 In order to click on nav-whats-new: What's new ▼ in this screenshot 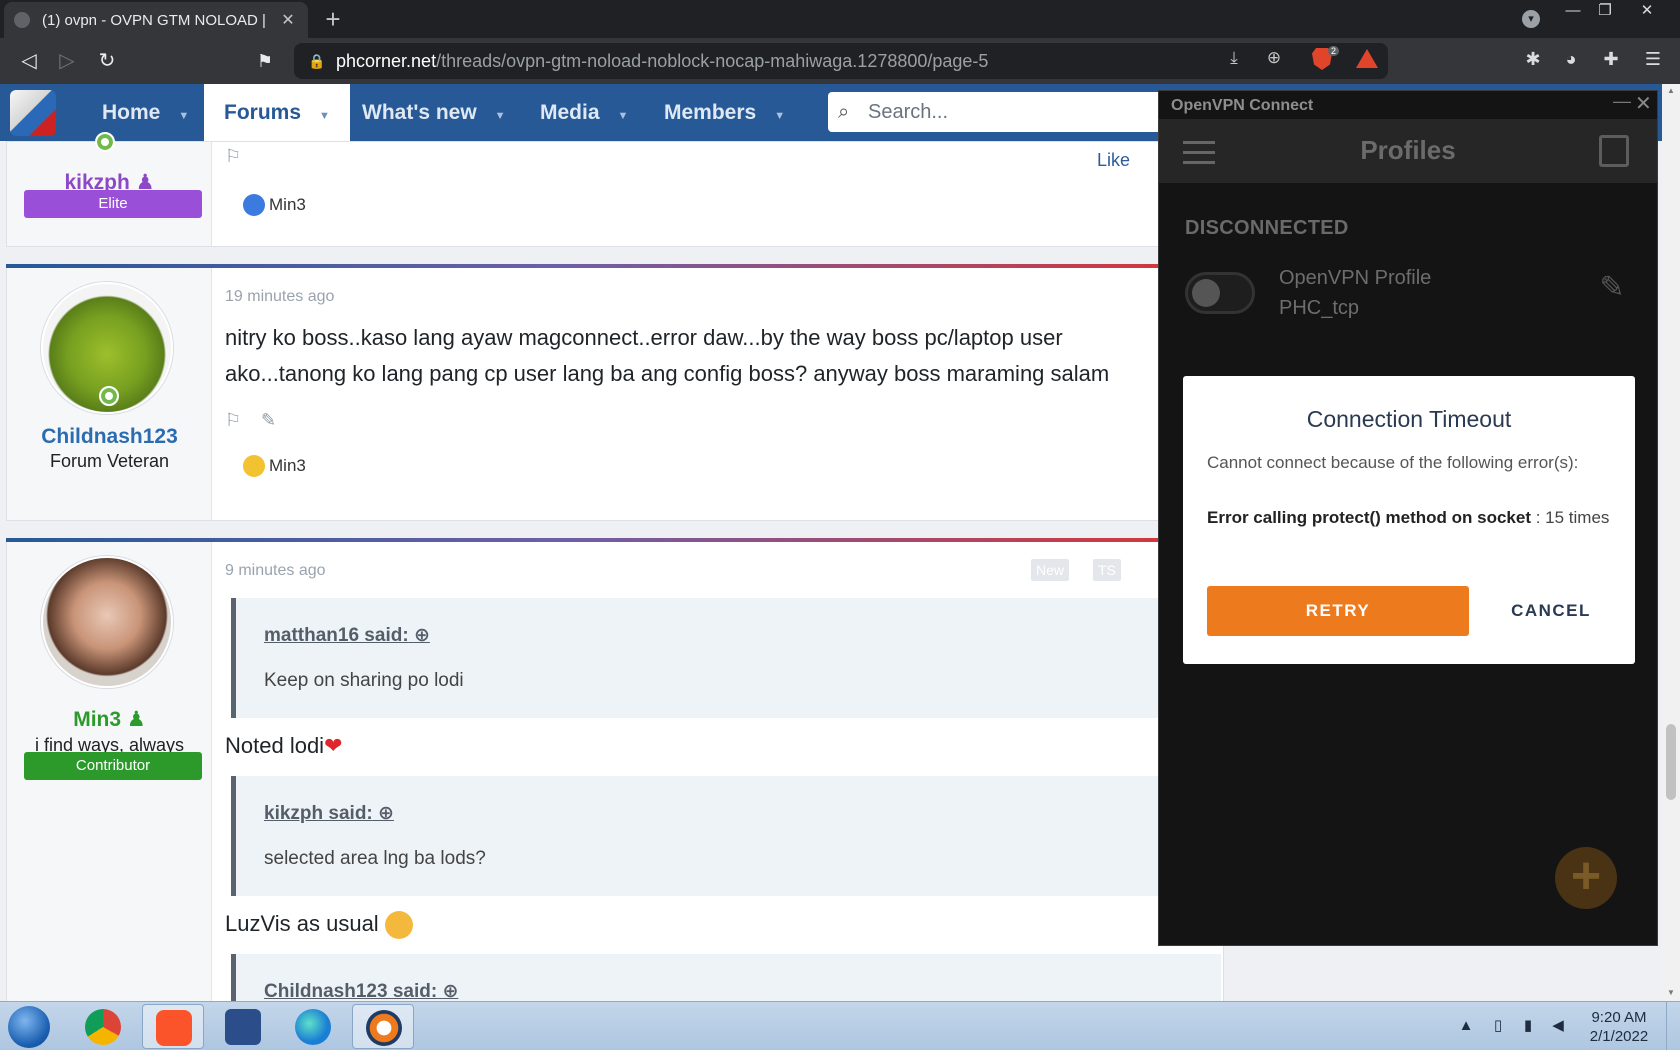, I will do `click(434, 112)`.